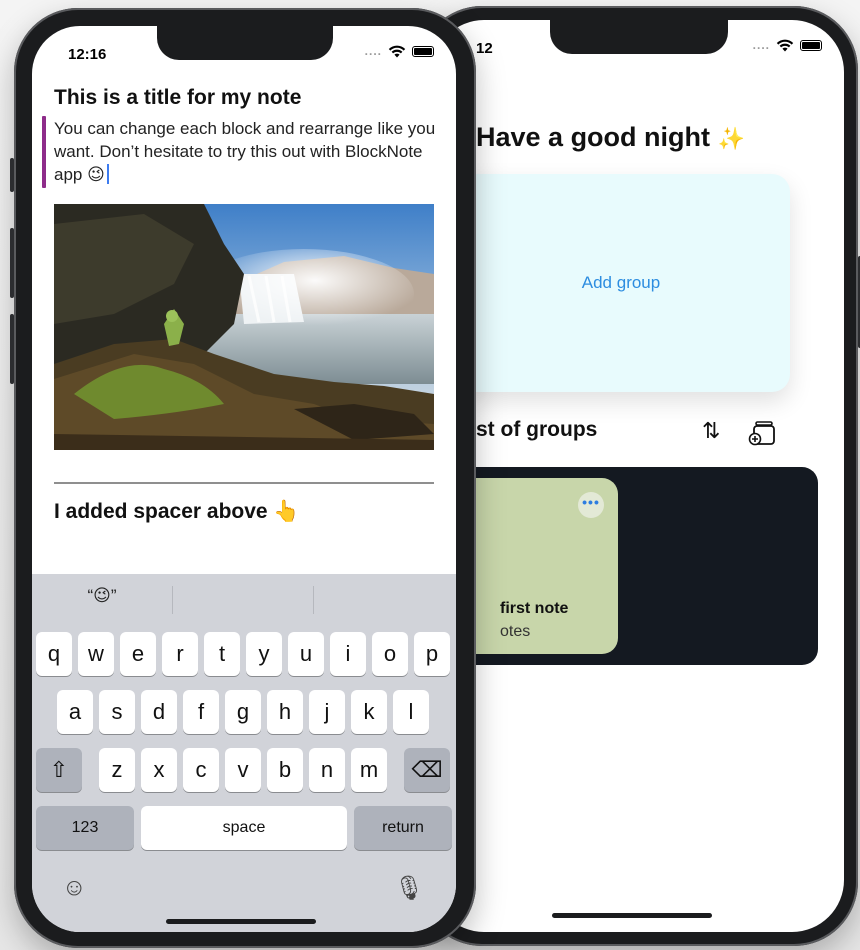  I want to click on emoji-icon: ☺, so click(74, 888).